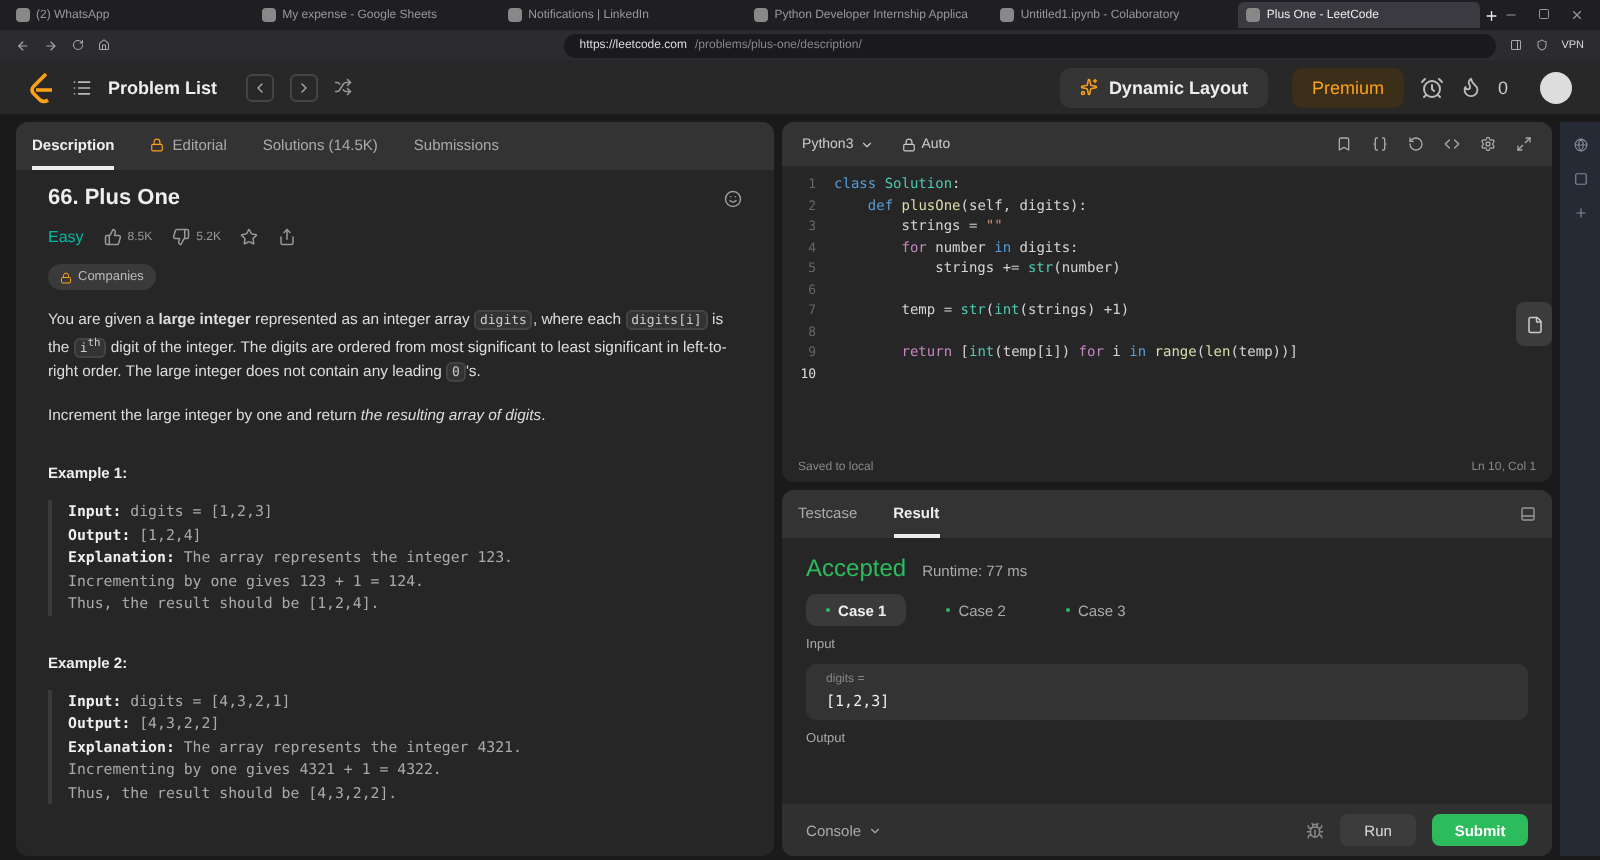  What do you see at coordinates (1556, 87) in the screenshot?
I see `avatar` at bounding box center [1556, 87].